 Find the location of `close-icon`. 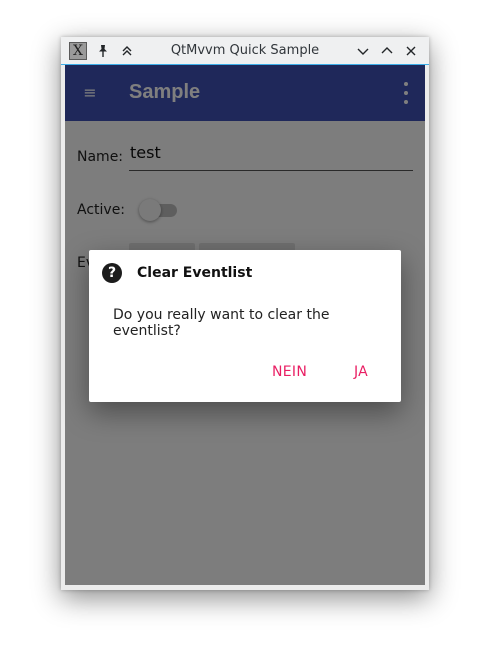

close-icon is located at coordinates (411, 51).